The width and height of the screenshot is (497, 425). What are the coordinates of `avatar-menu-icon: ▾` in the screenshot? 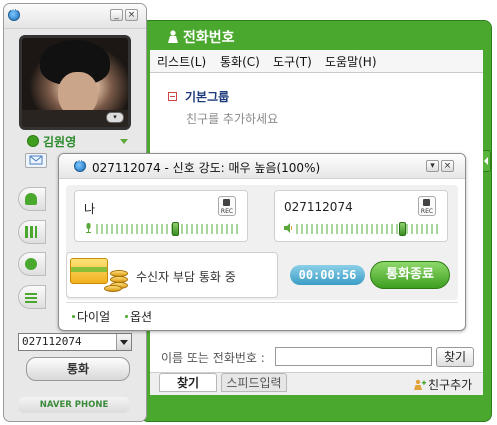 It's located at (115, 117).